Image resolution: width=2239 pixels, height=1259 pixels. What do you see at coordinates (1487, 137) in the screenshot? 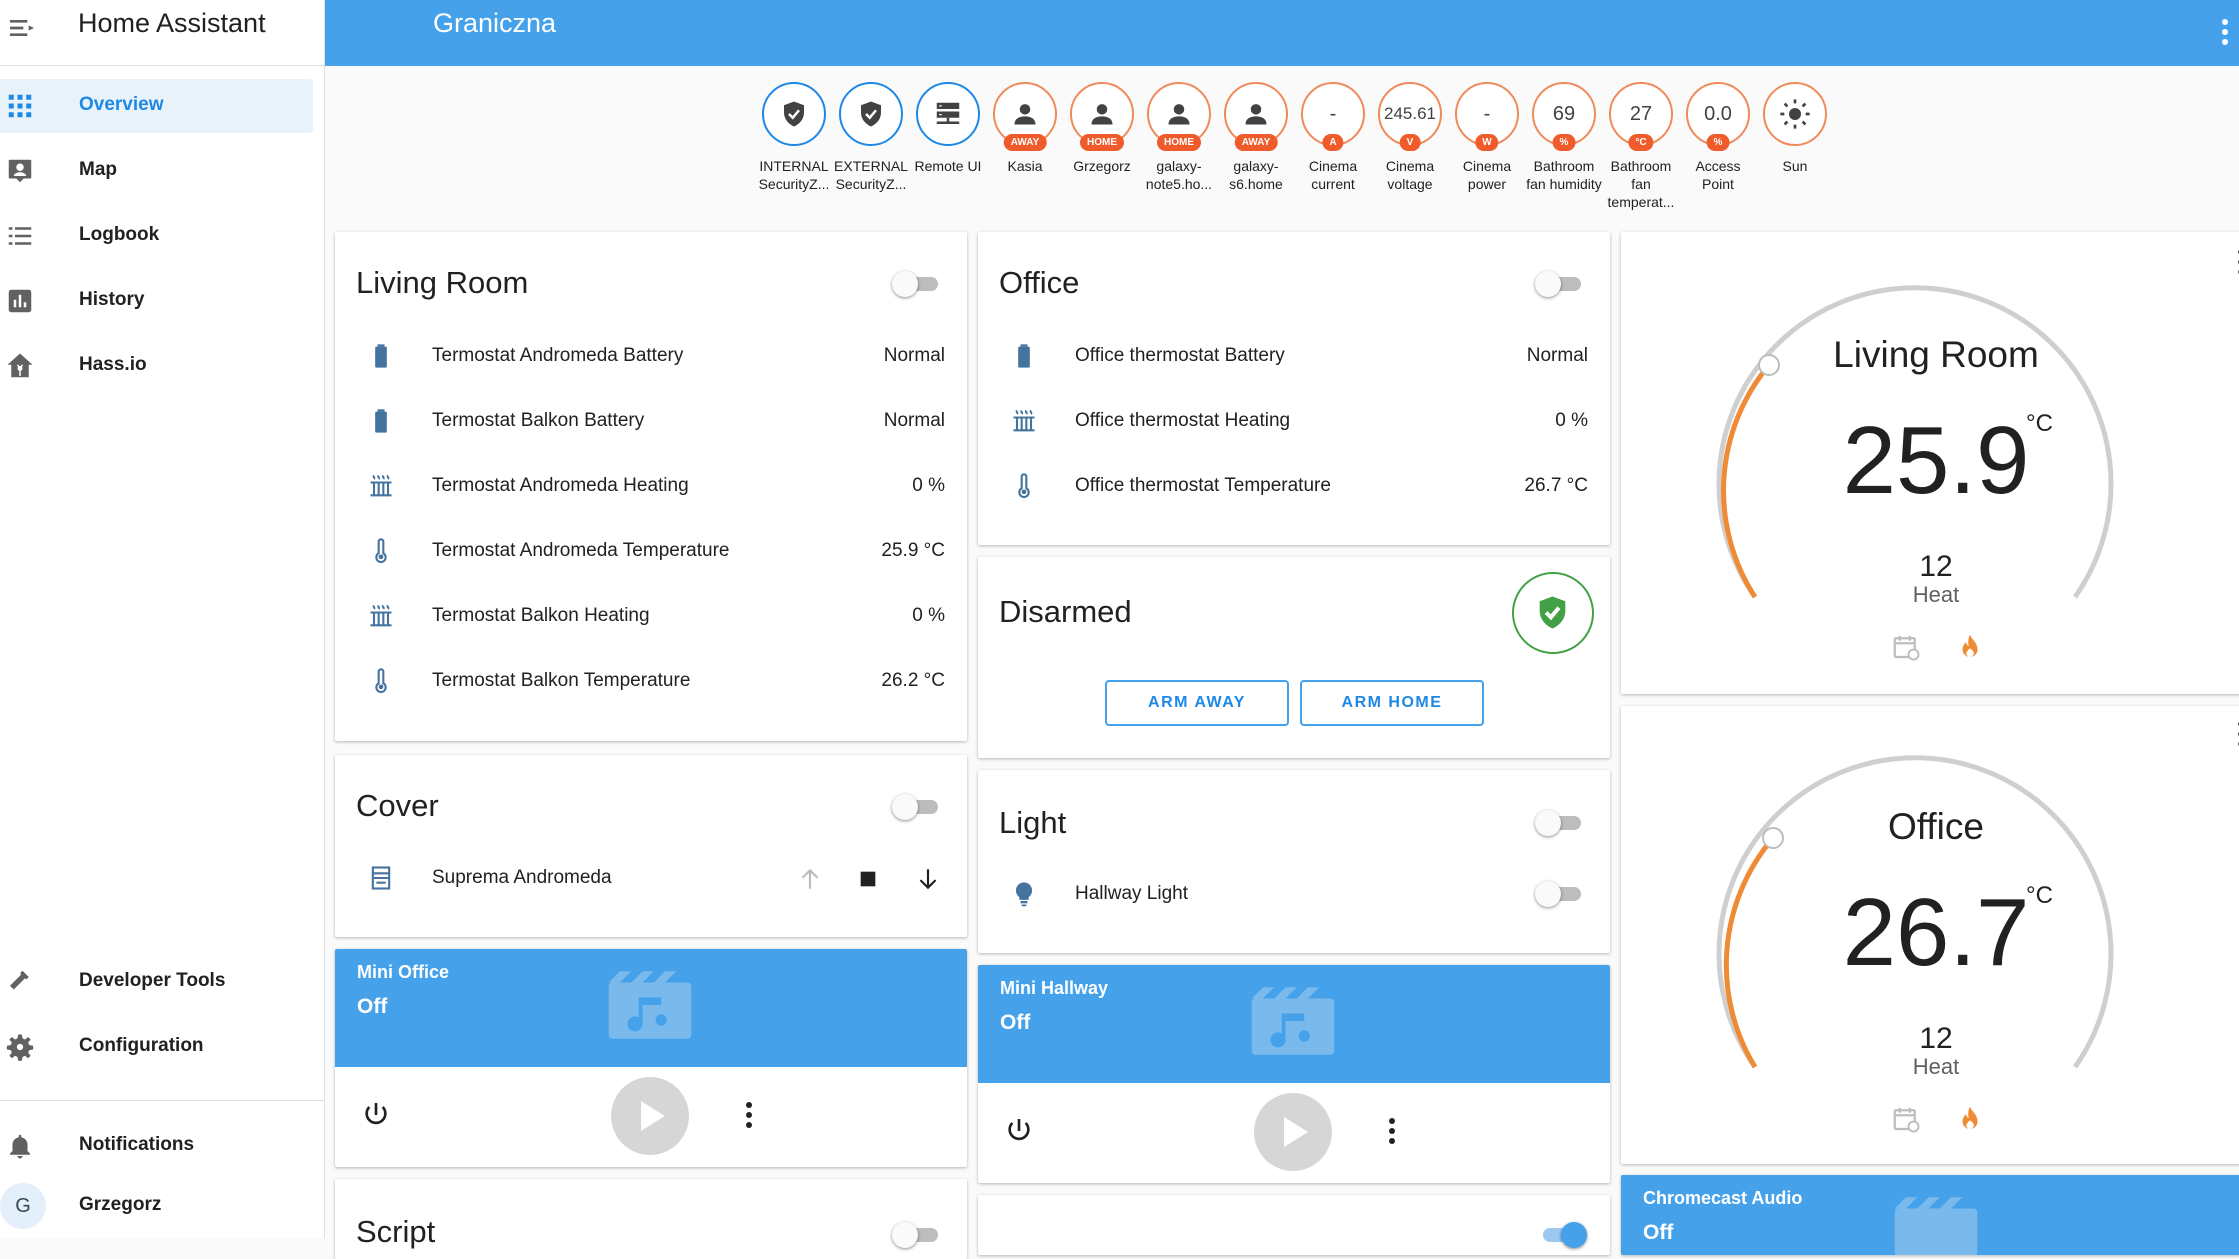
I see `badge-cinema-power: - W Cinema power` at bounding box center [1487, 137].